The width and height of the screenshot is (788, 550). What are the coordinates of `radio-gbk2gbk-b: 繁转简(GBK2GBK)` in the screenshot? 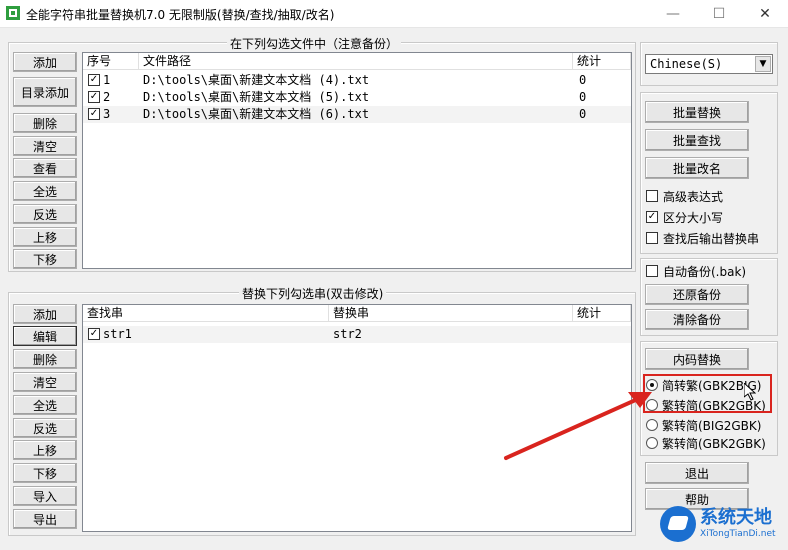 It's located at (706, 443).